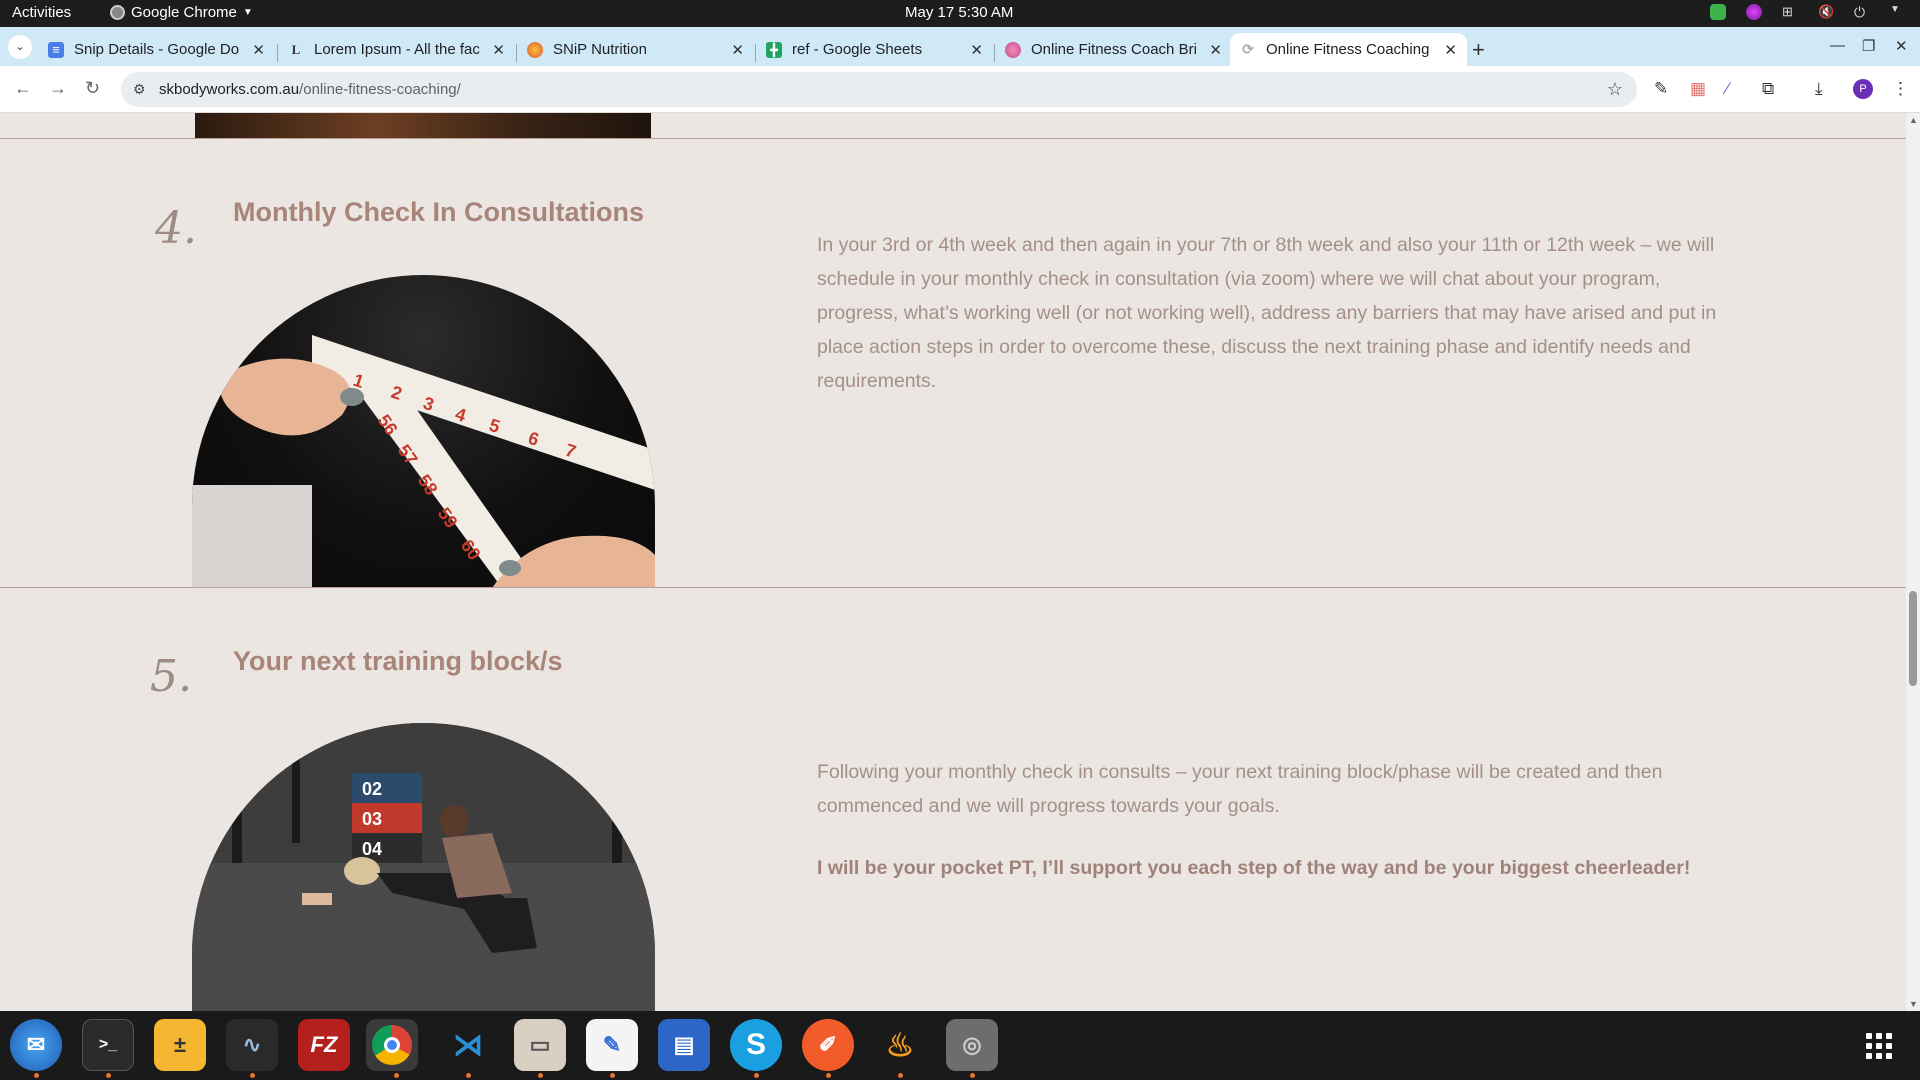 The height and width of the screenshot is (1080, 1920). What do you see at coordinates (1718, 12) in the screenshot?
I see `update-icon` at bounding box center [1718, 12].